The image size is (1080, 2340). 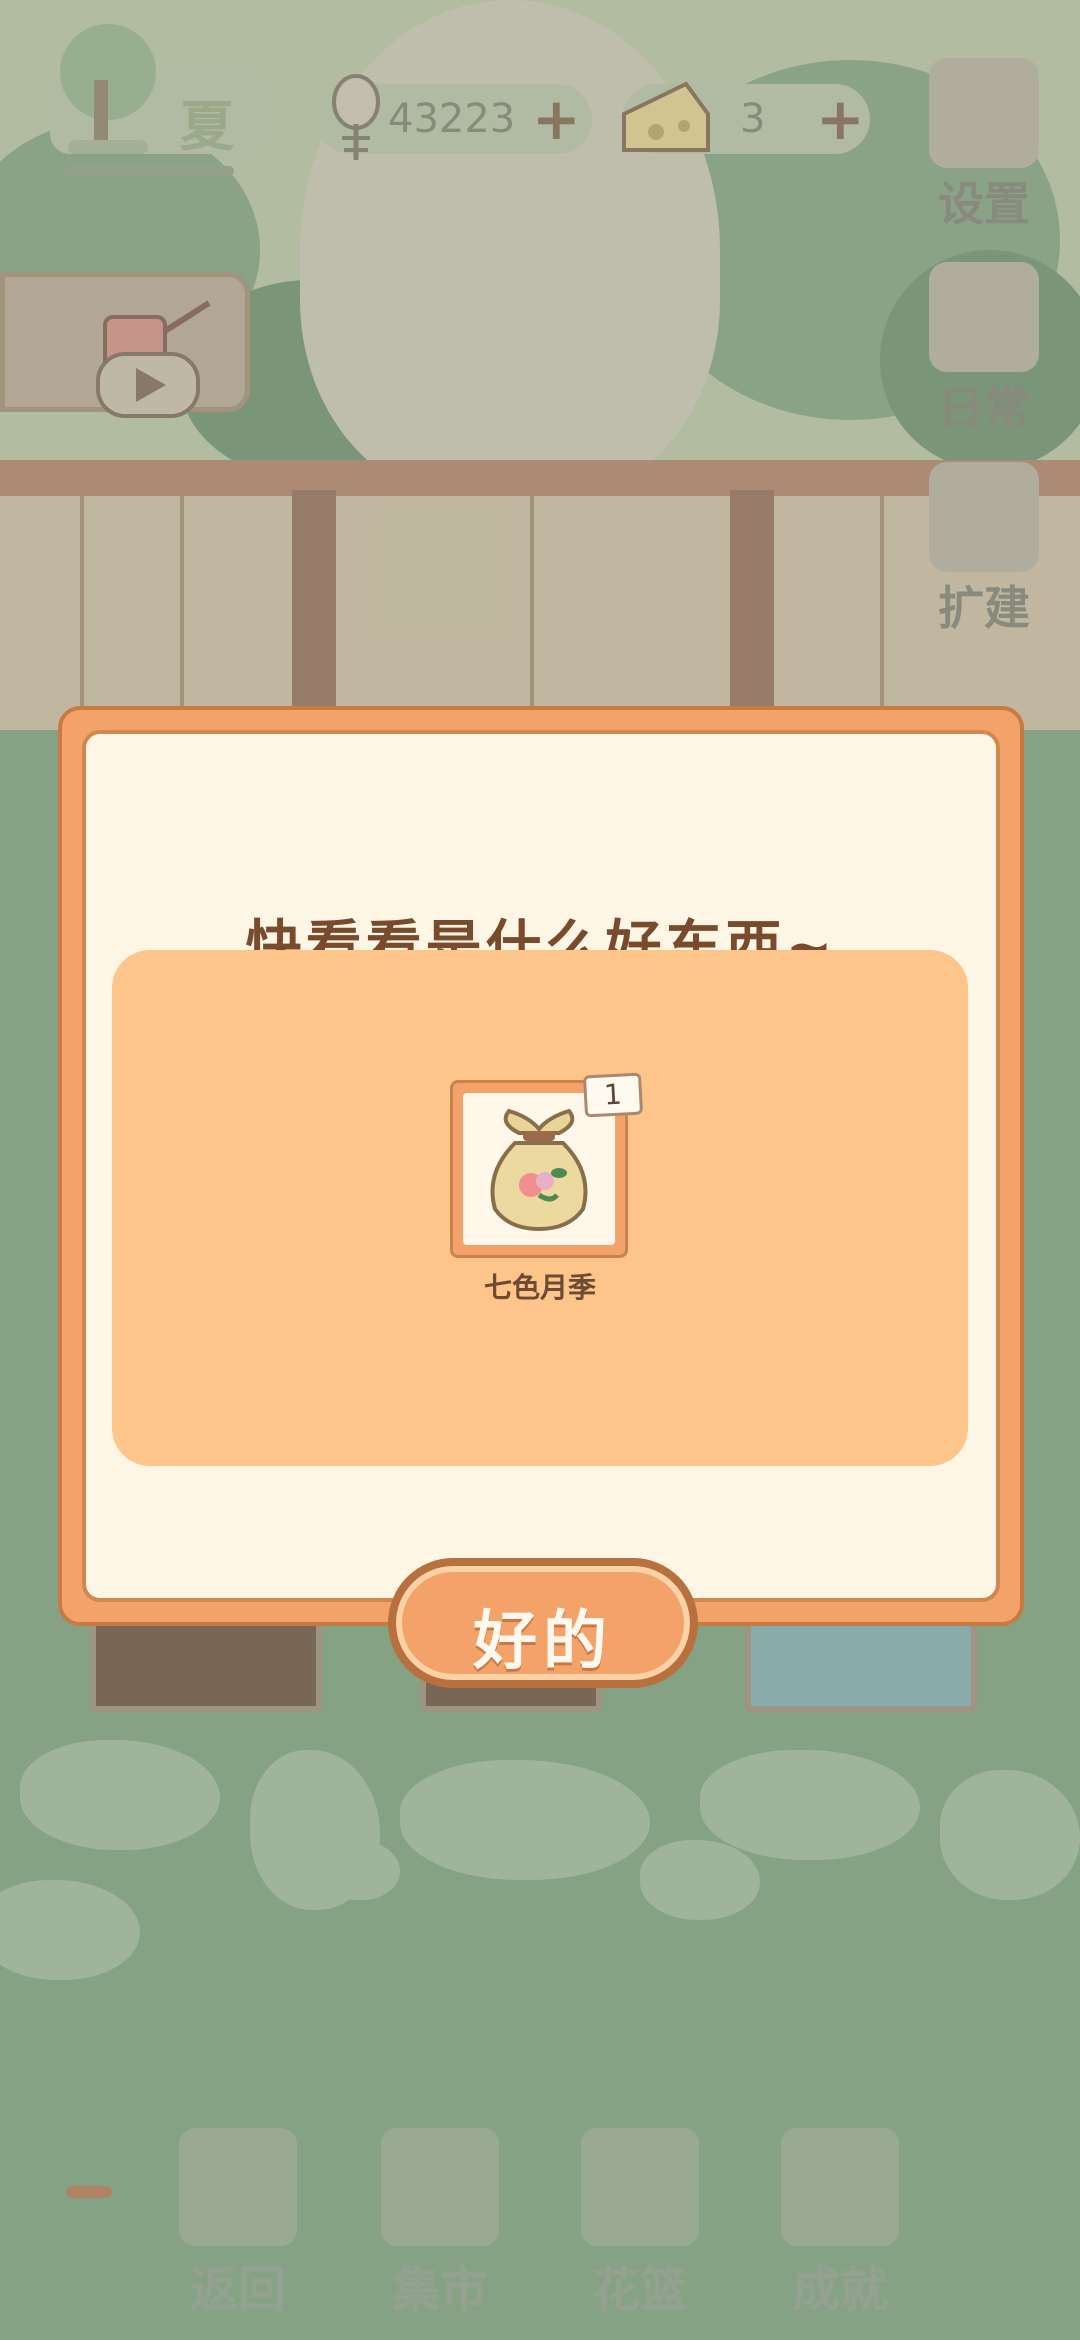 I want to click on confirm-button: 好的, so click(x=543, y=1623).